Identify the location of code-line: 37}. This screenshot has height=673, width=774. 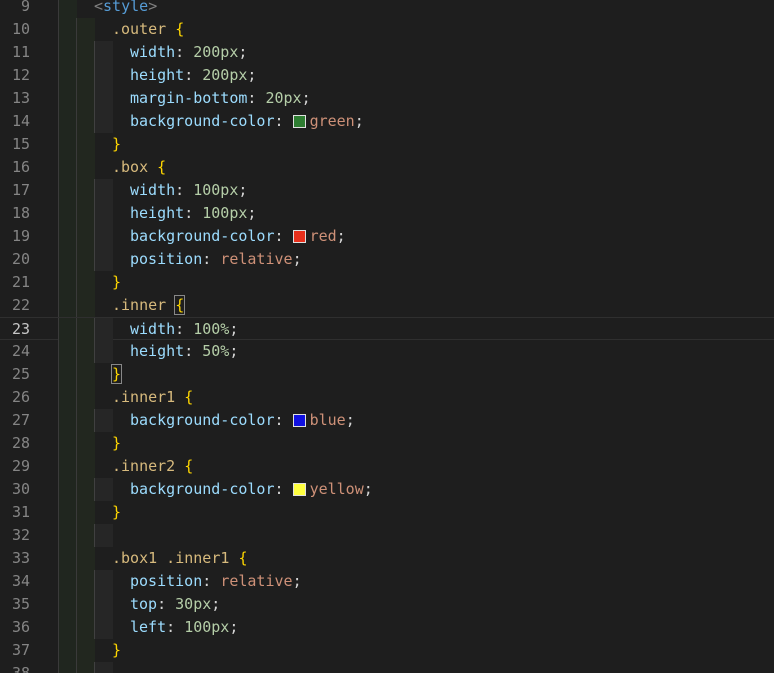
(387, 650).